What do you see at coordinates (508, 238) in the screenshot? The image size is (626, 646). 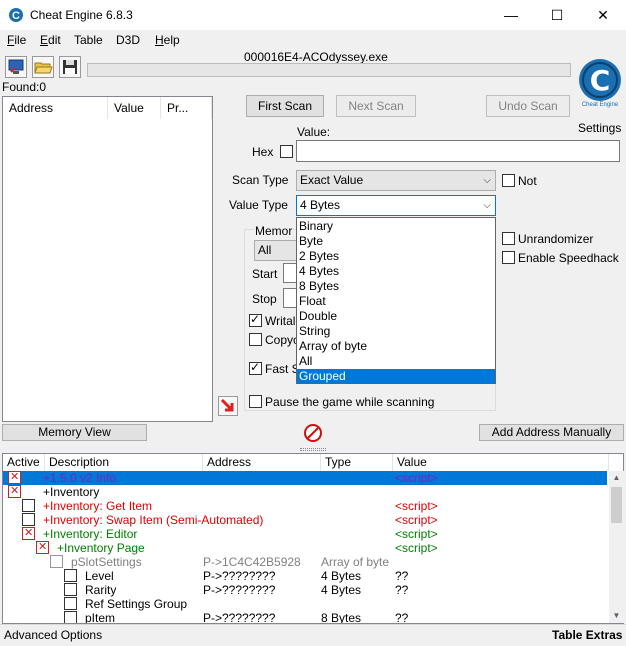 I see `unrandomizer-checkbox` at bounding box center [508, 238].